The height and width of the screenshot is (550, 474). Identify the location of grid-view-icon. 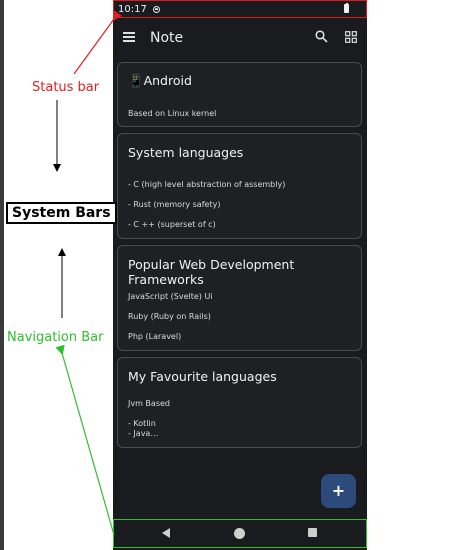
(351, 37).